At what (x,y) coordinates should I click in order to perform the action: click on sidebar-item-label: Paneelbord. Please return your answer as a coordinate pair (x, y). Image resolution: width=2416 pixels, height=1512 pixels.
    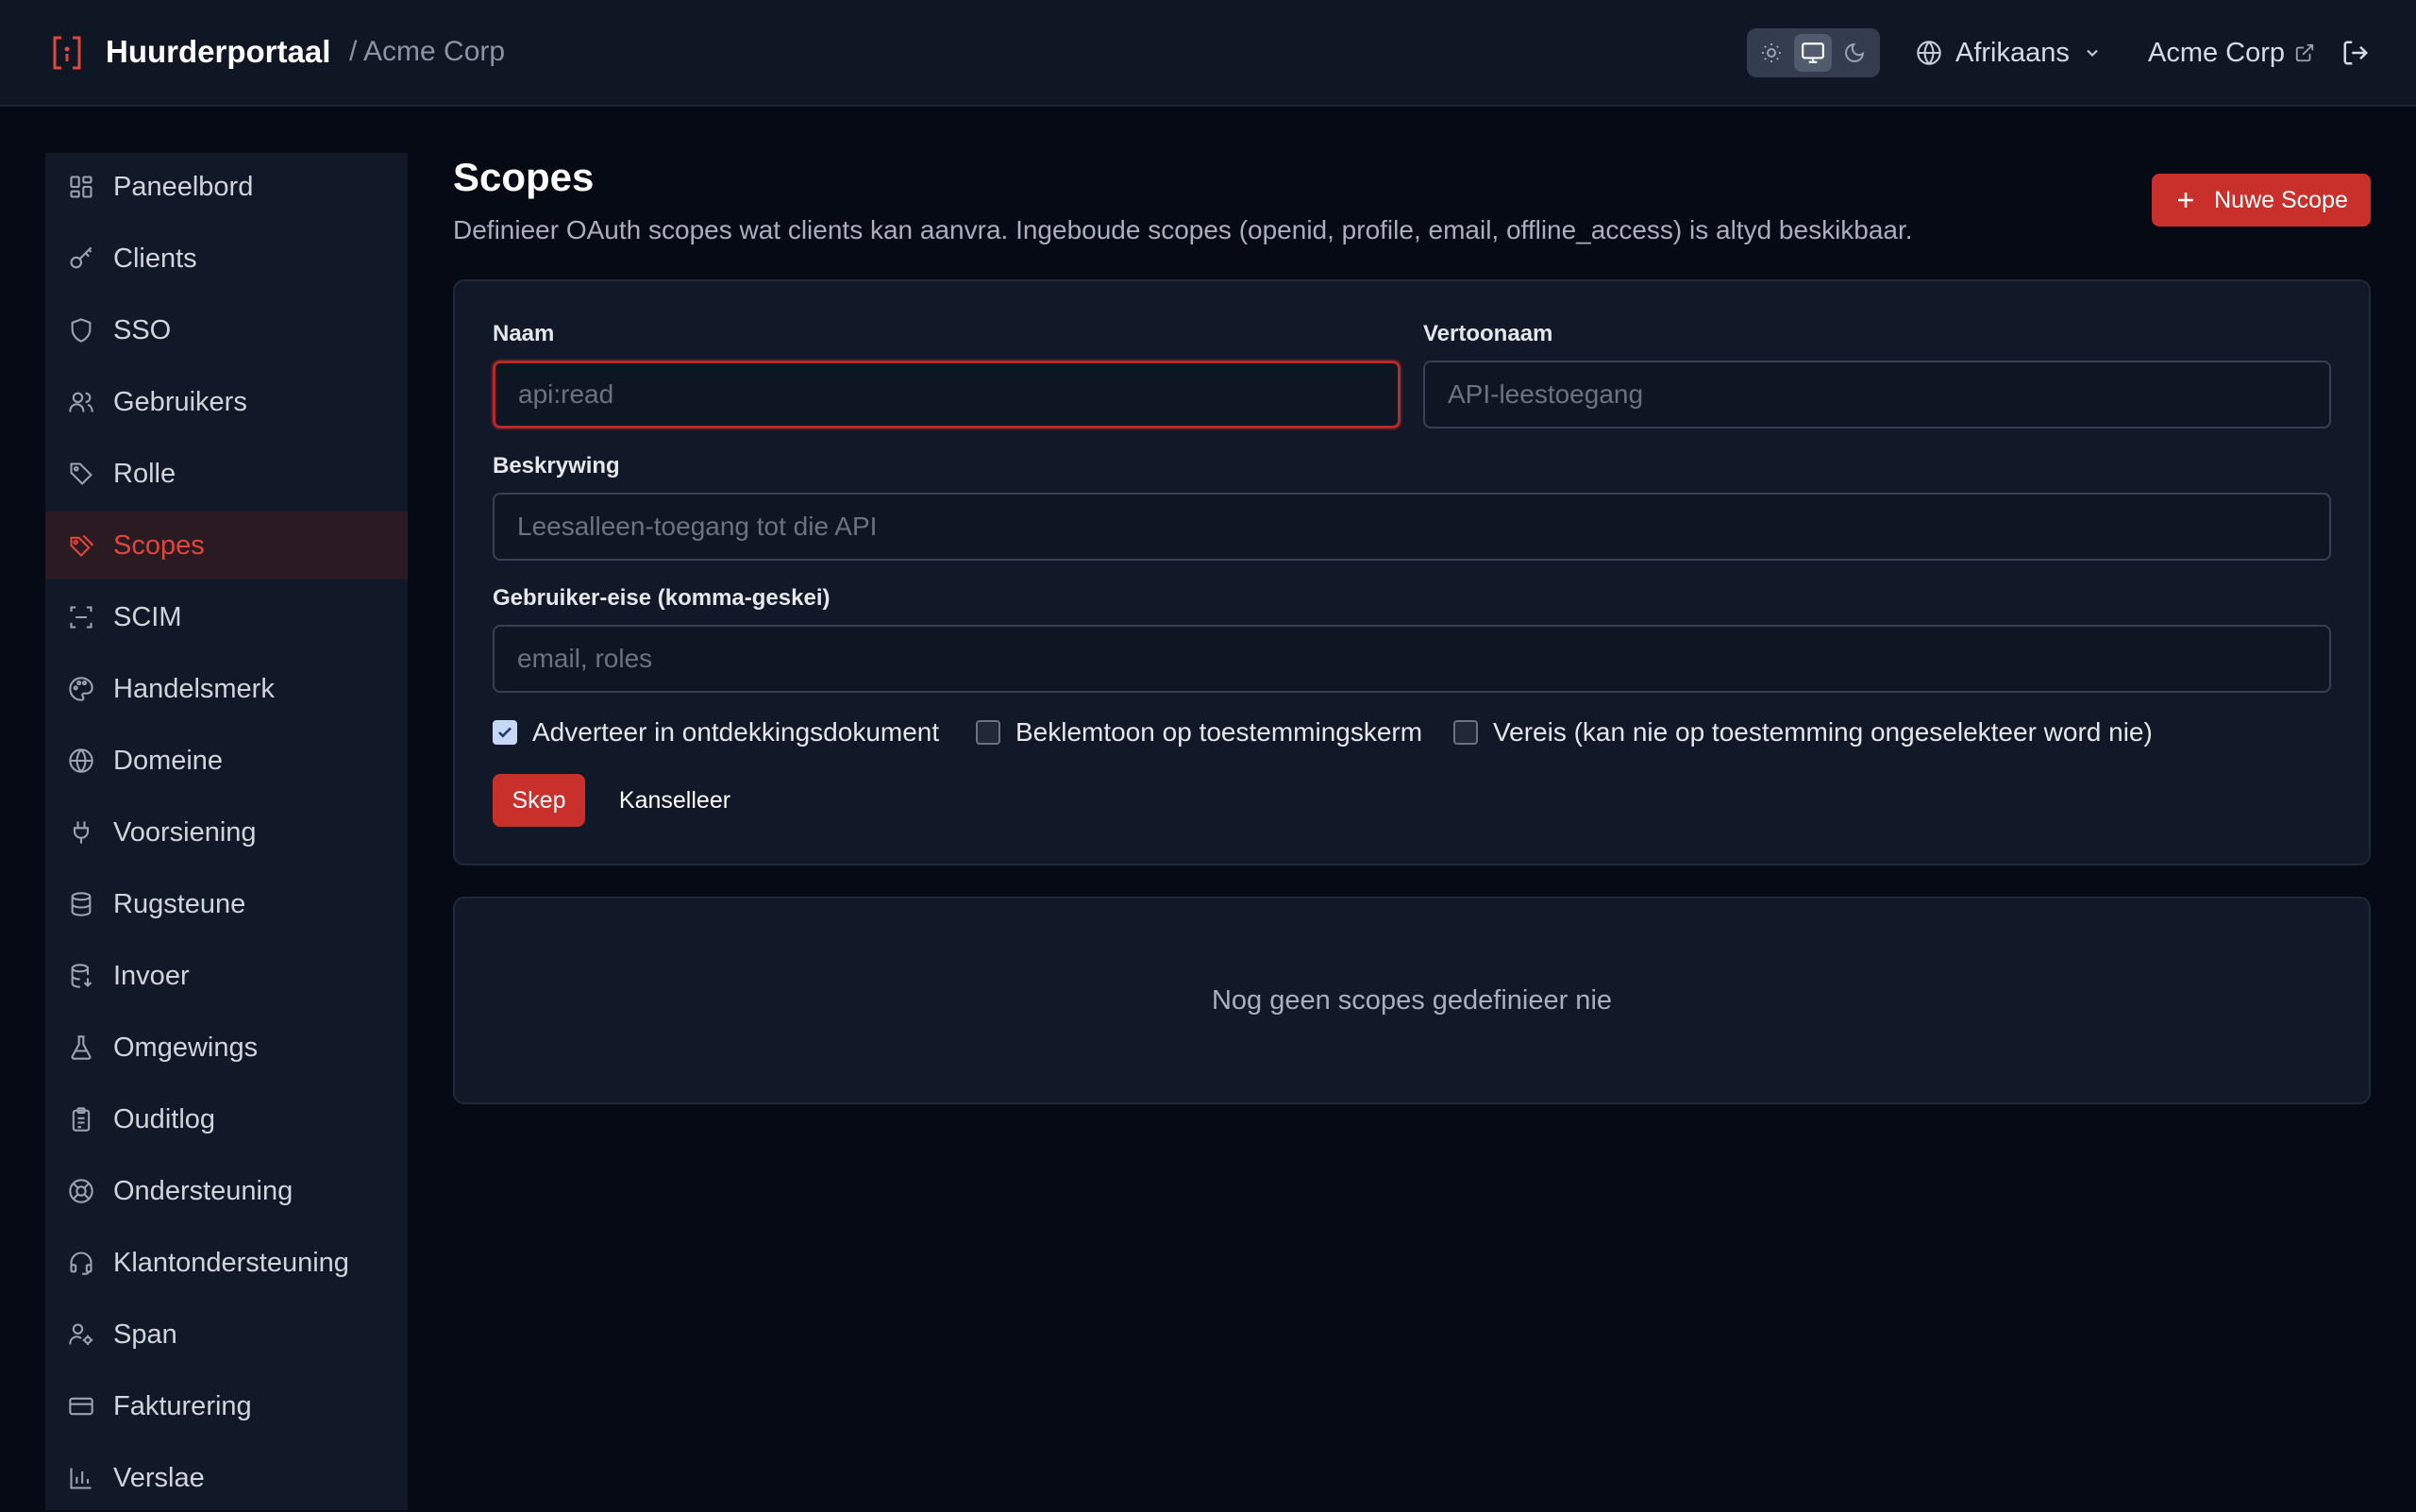
    Looking at the image, I should click on (183, 186).